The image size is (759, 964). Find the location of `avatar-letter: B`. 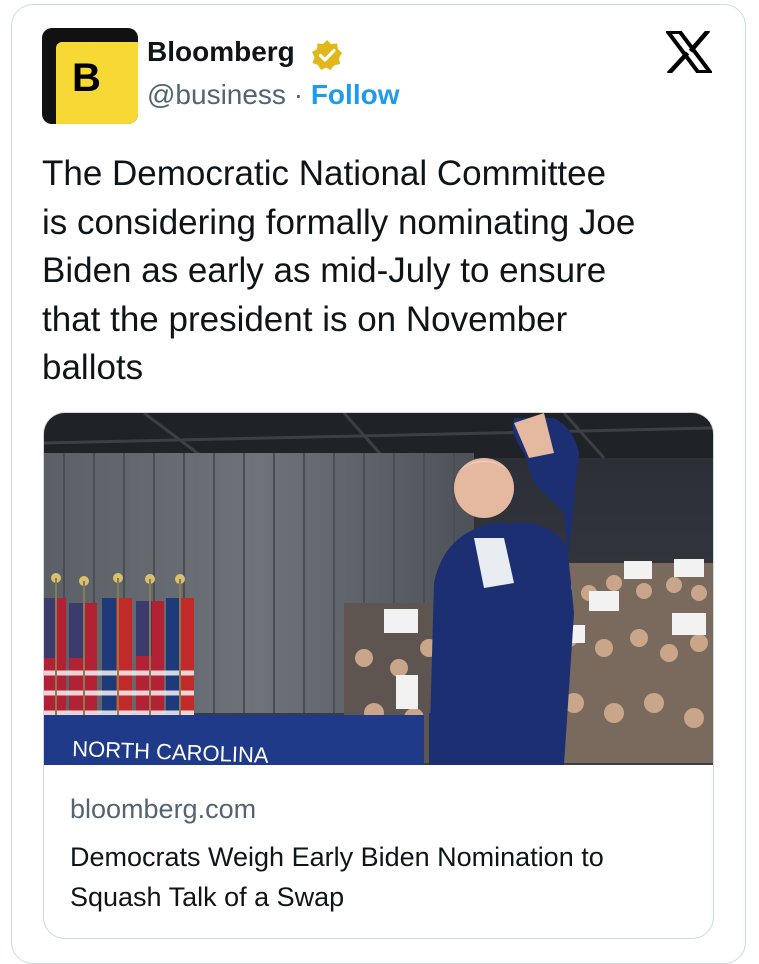

avatar-letter: B is located at coordinates (86, 78).